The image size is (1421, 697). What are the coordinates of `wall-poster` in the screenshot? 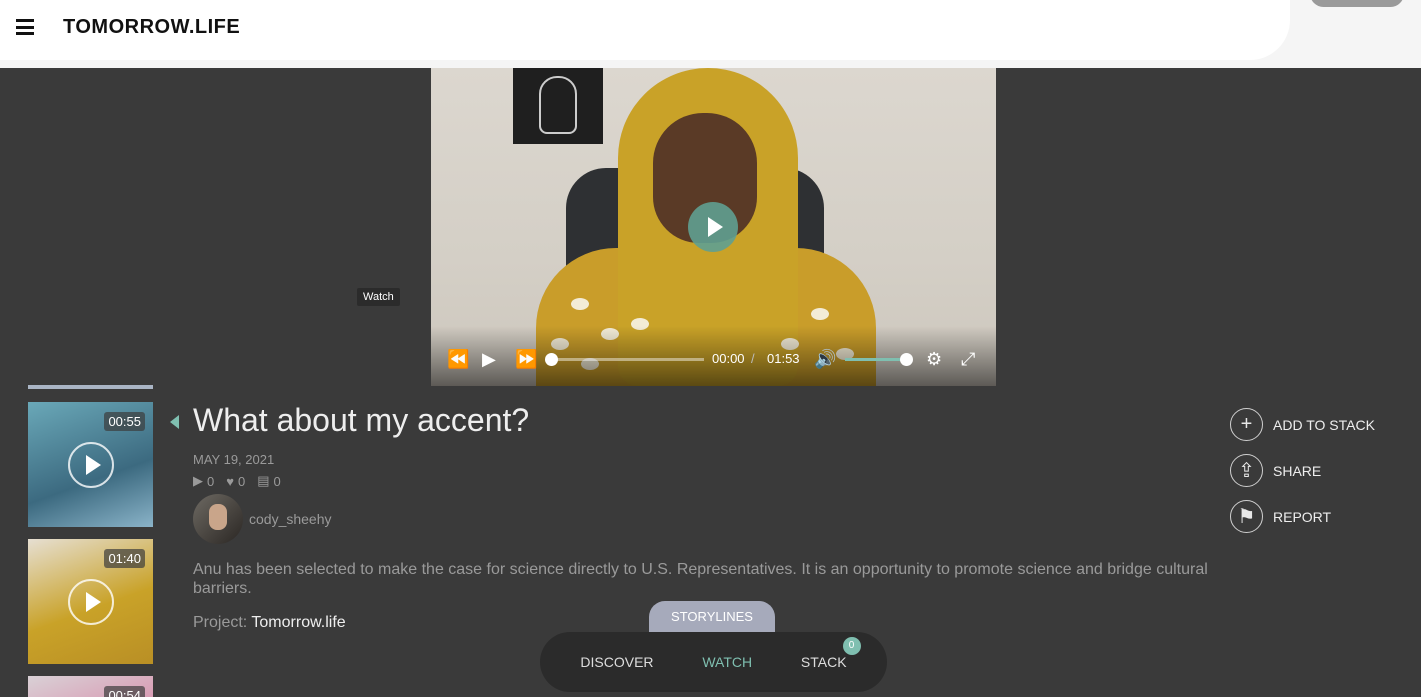 It's located at (558, 106).